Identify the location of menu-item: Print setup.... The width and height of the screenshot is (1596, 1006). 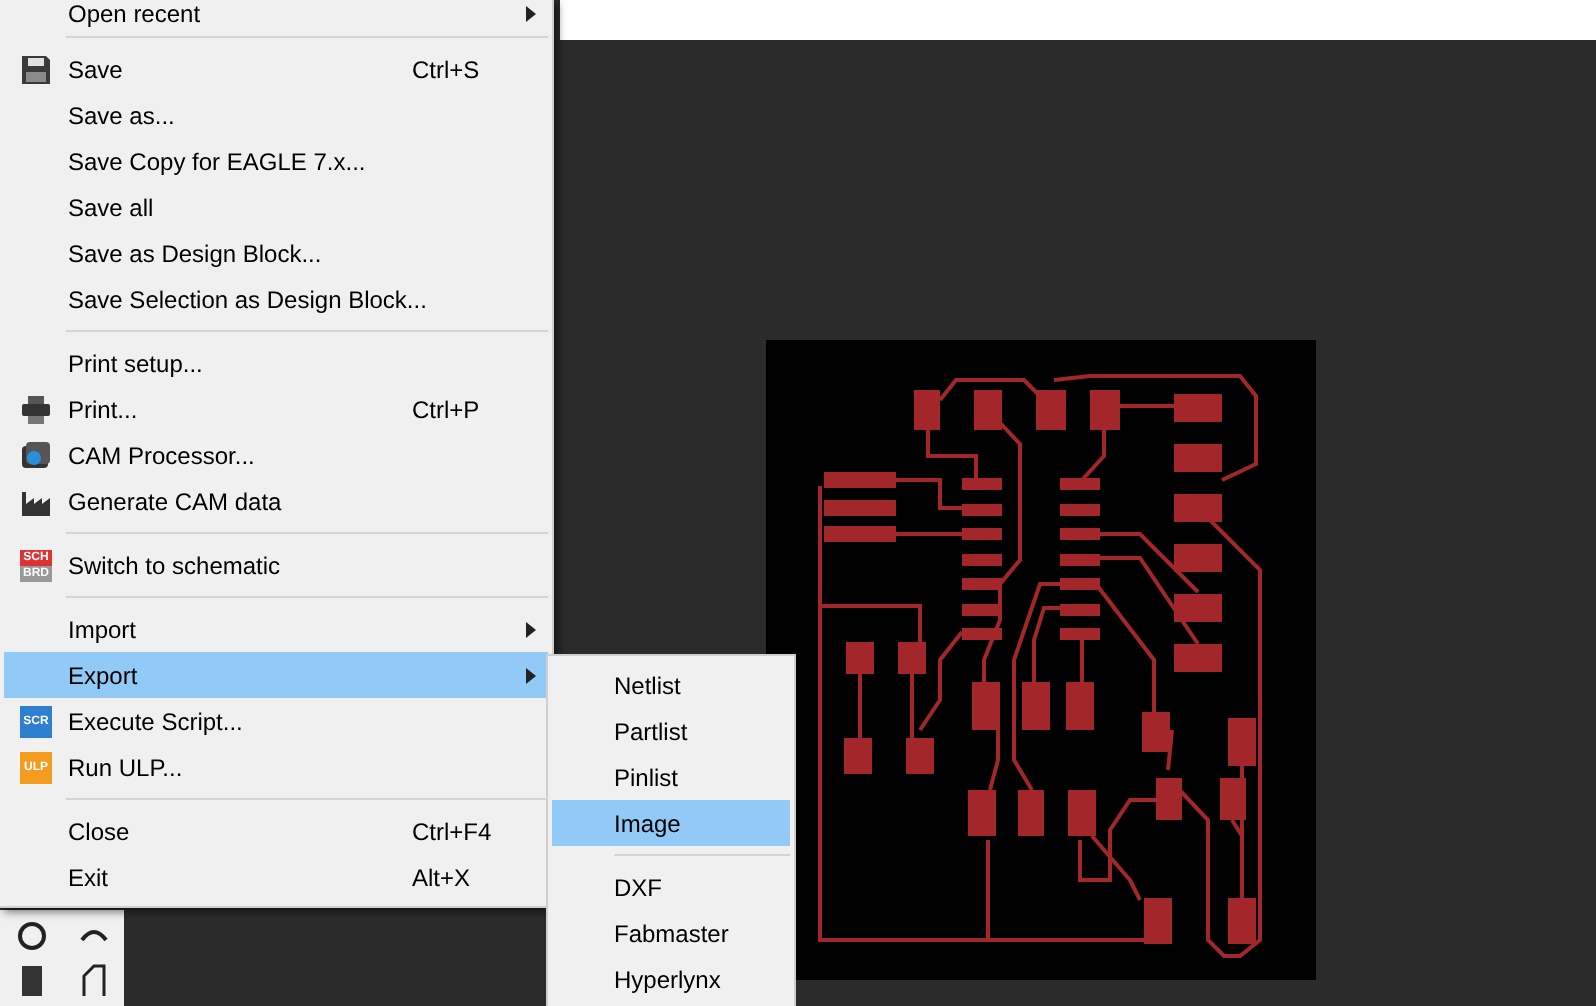
(276, 363).